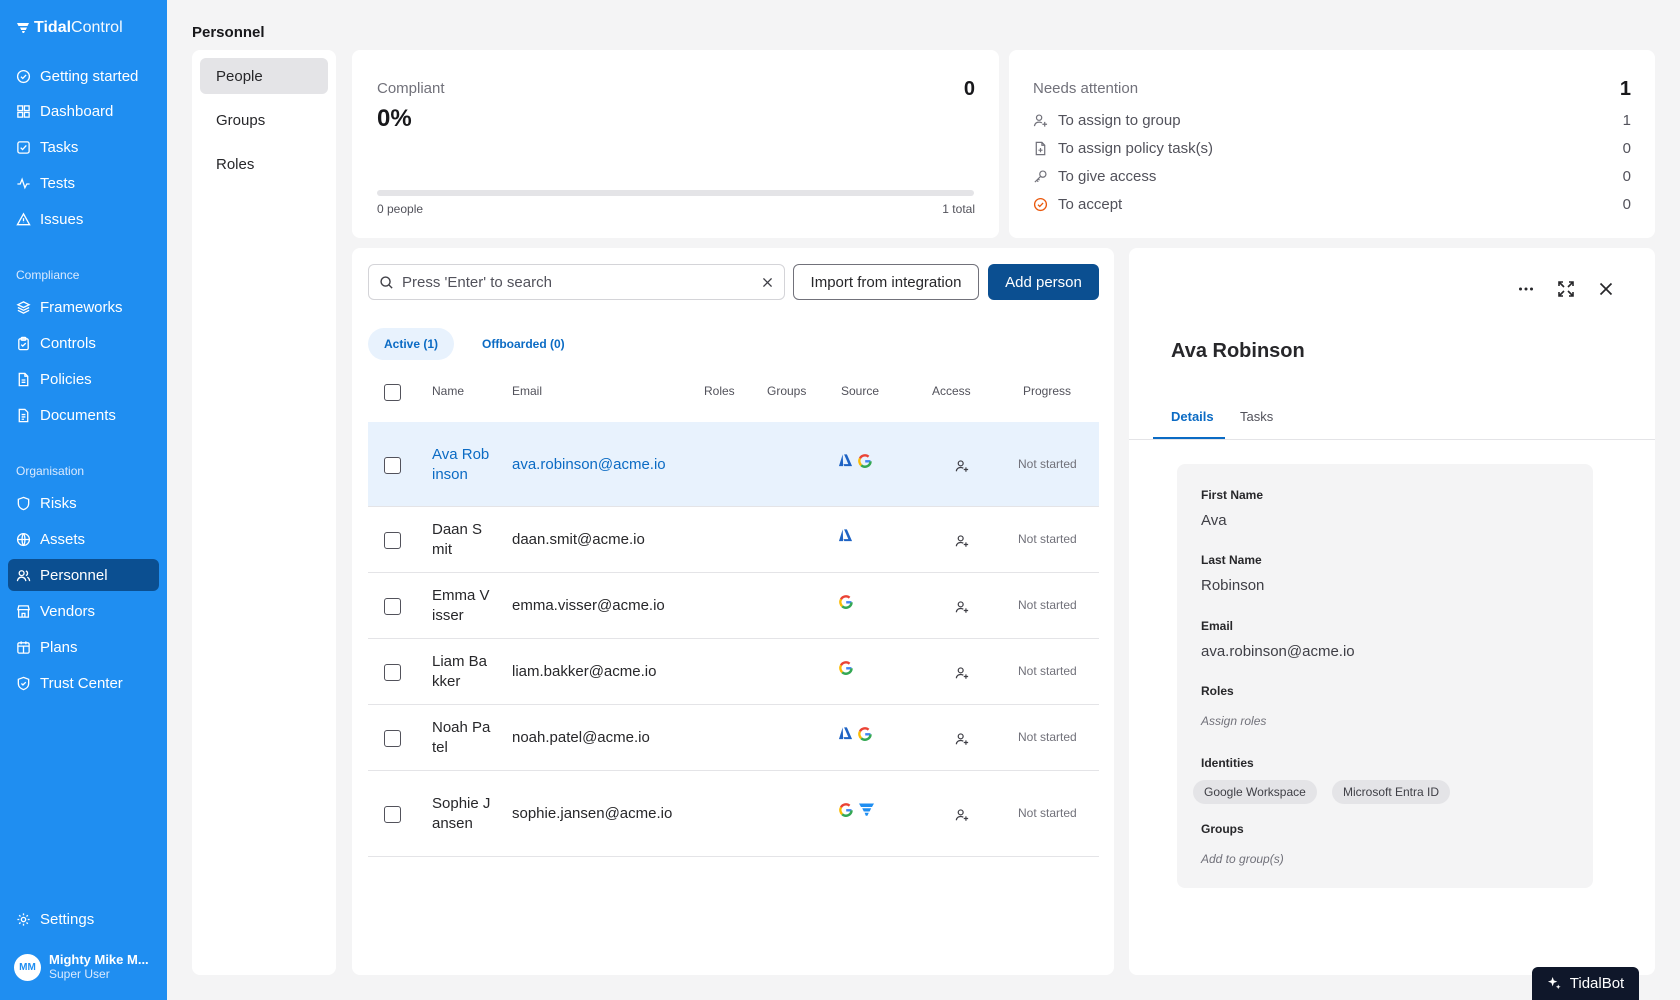 This screenshot has width=1680, height=1000. Describe the element at coordinates (83, 683) in the screenshot. I see `nav-trust-center: Trust Center` at that location.